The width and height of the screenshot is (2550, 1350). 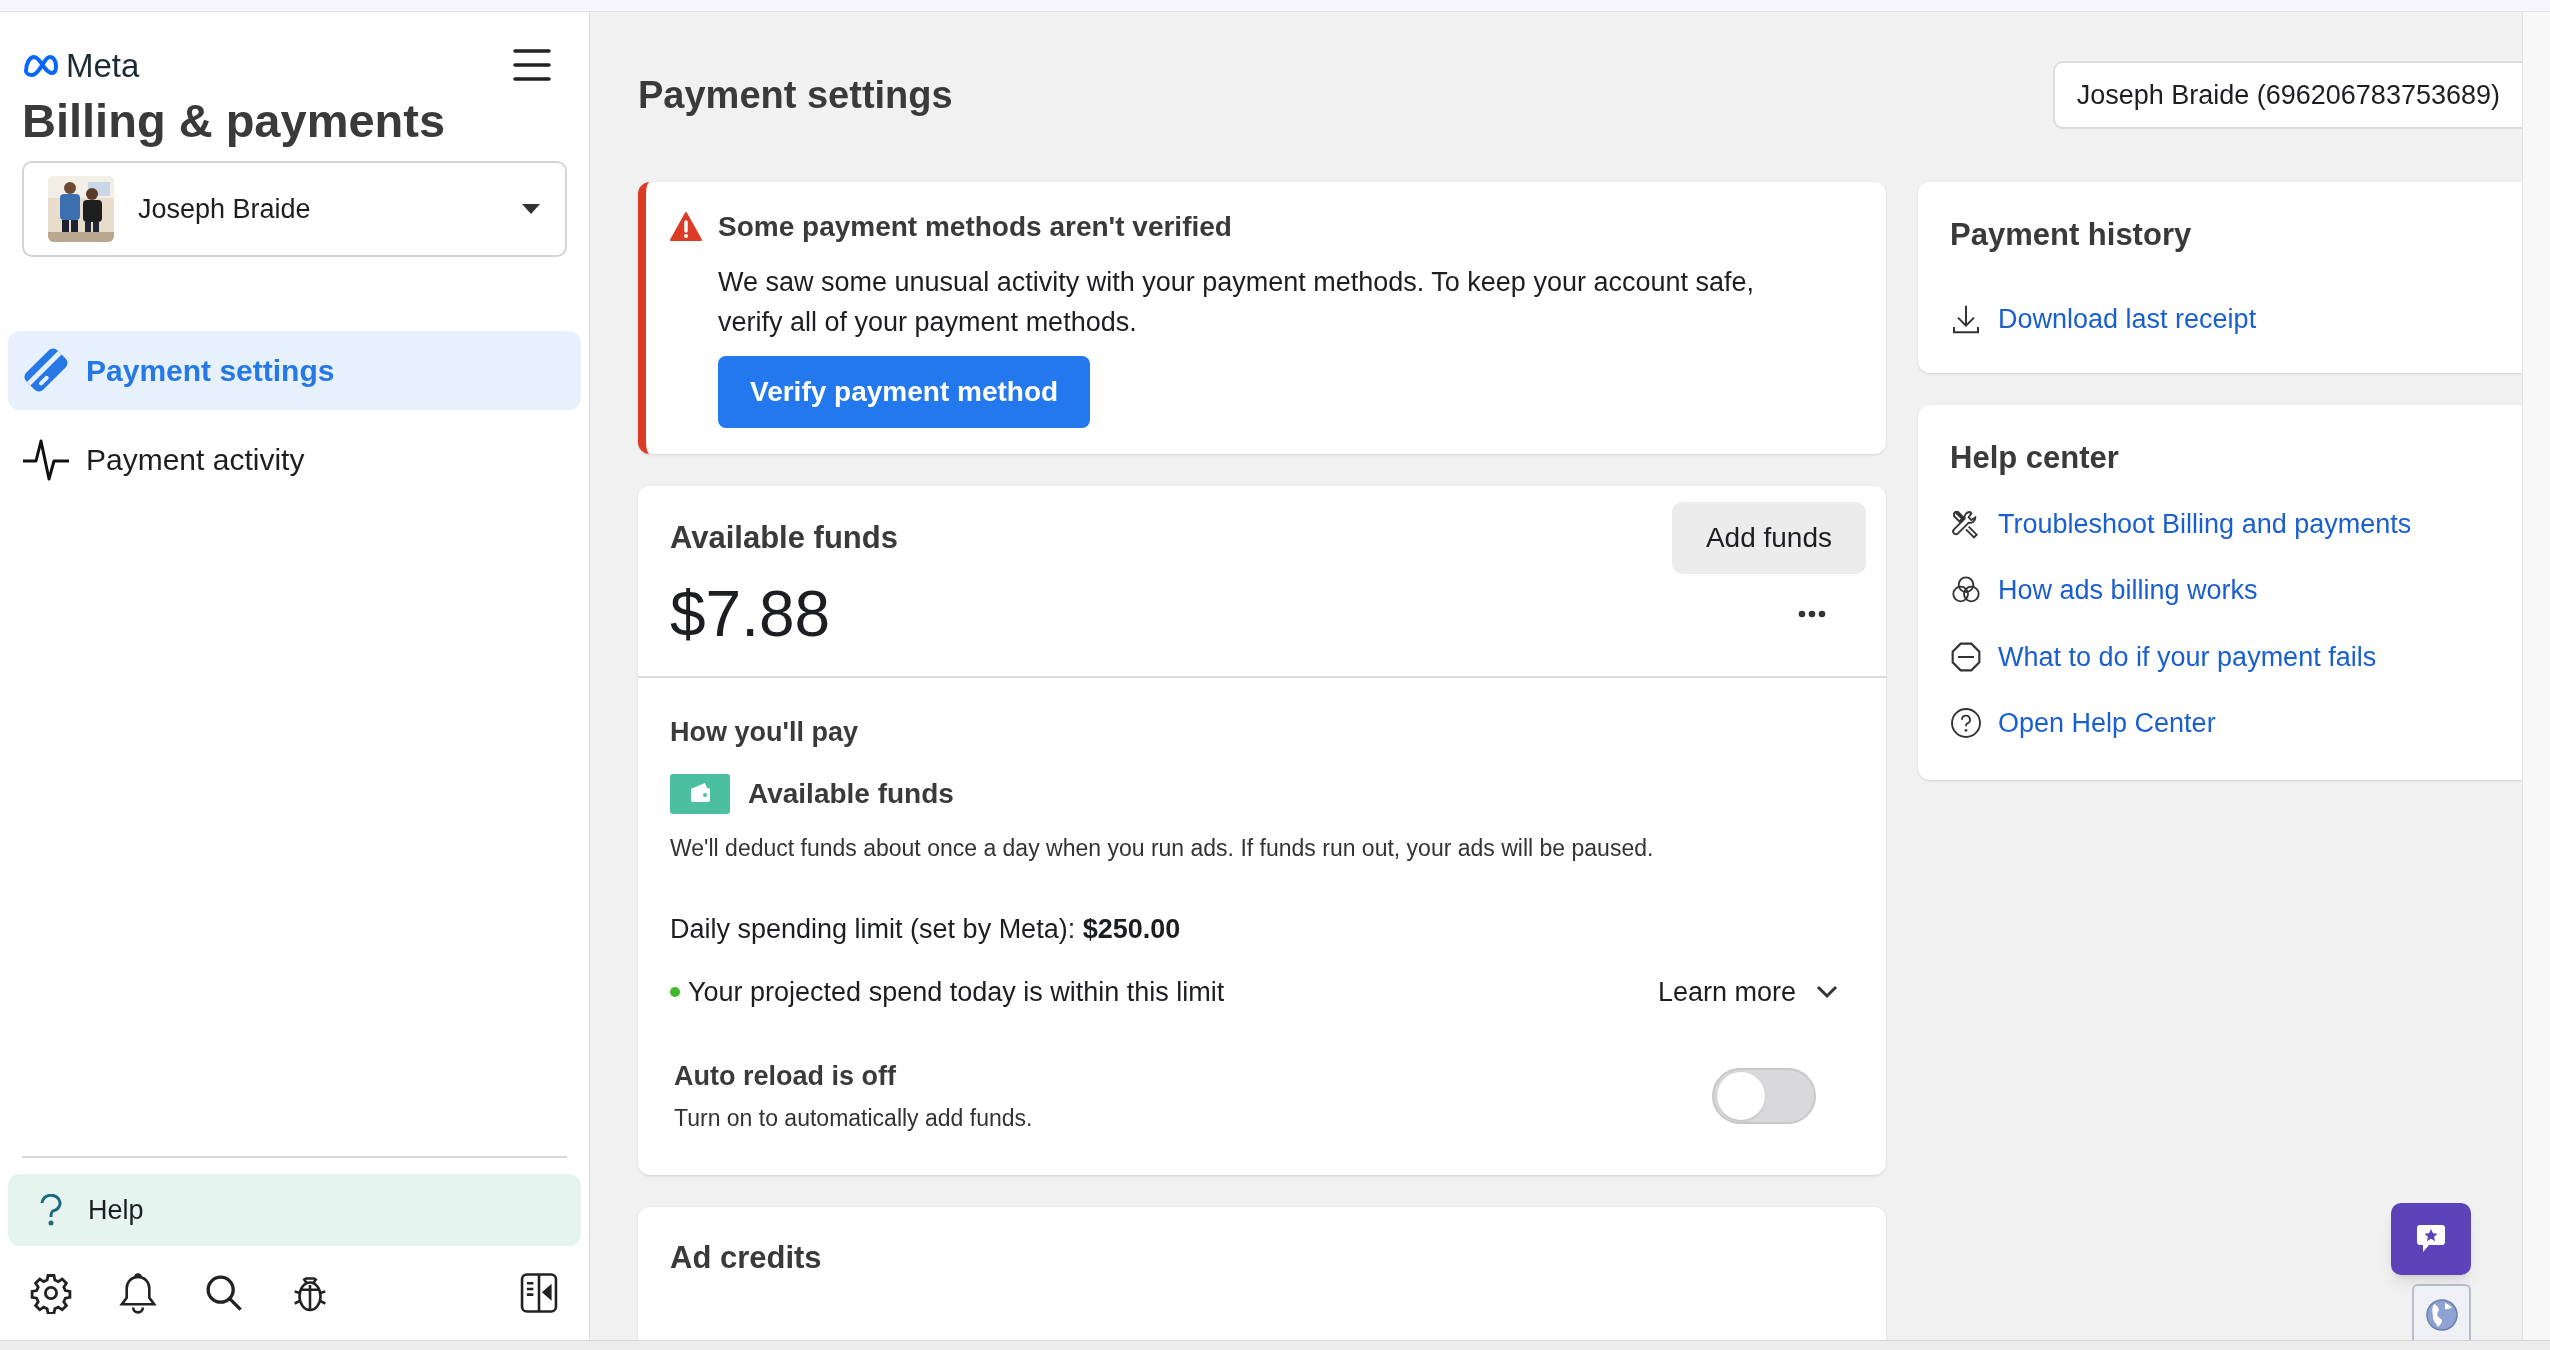 I want to click on wallet-icon, so click(x=700, y=793).